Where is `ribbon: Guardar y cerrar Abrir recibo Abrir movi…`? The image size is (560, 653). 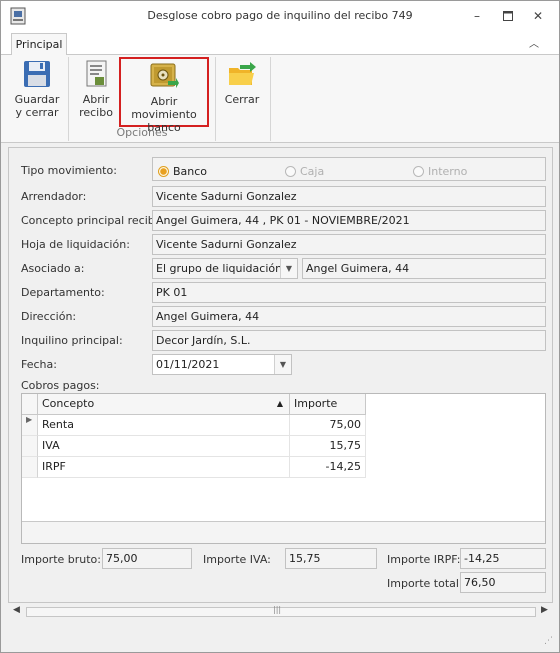
ribbon: Guardar y cerrar Abrir recibo Abrir movi… is located at coordinates (280, 99).